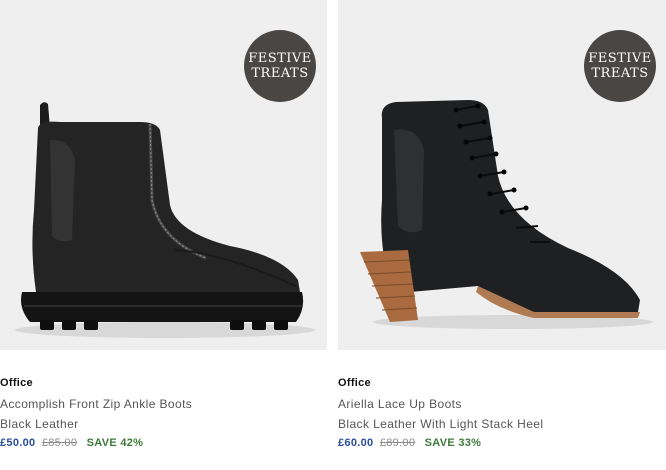  Describe the element at coordinates (397, 443) in the screenshot. I see `price-was: £89.00` at that location.